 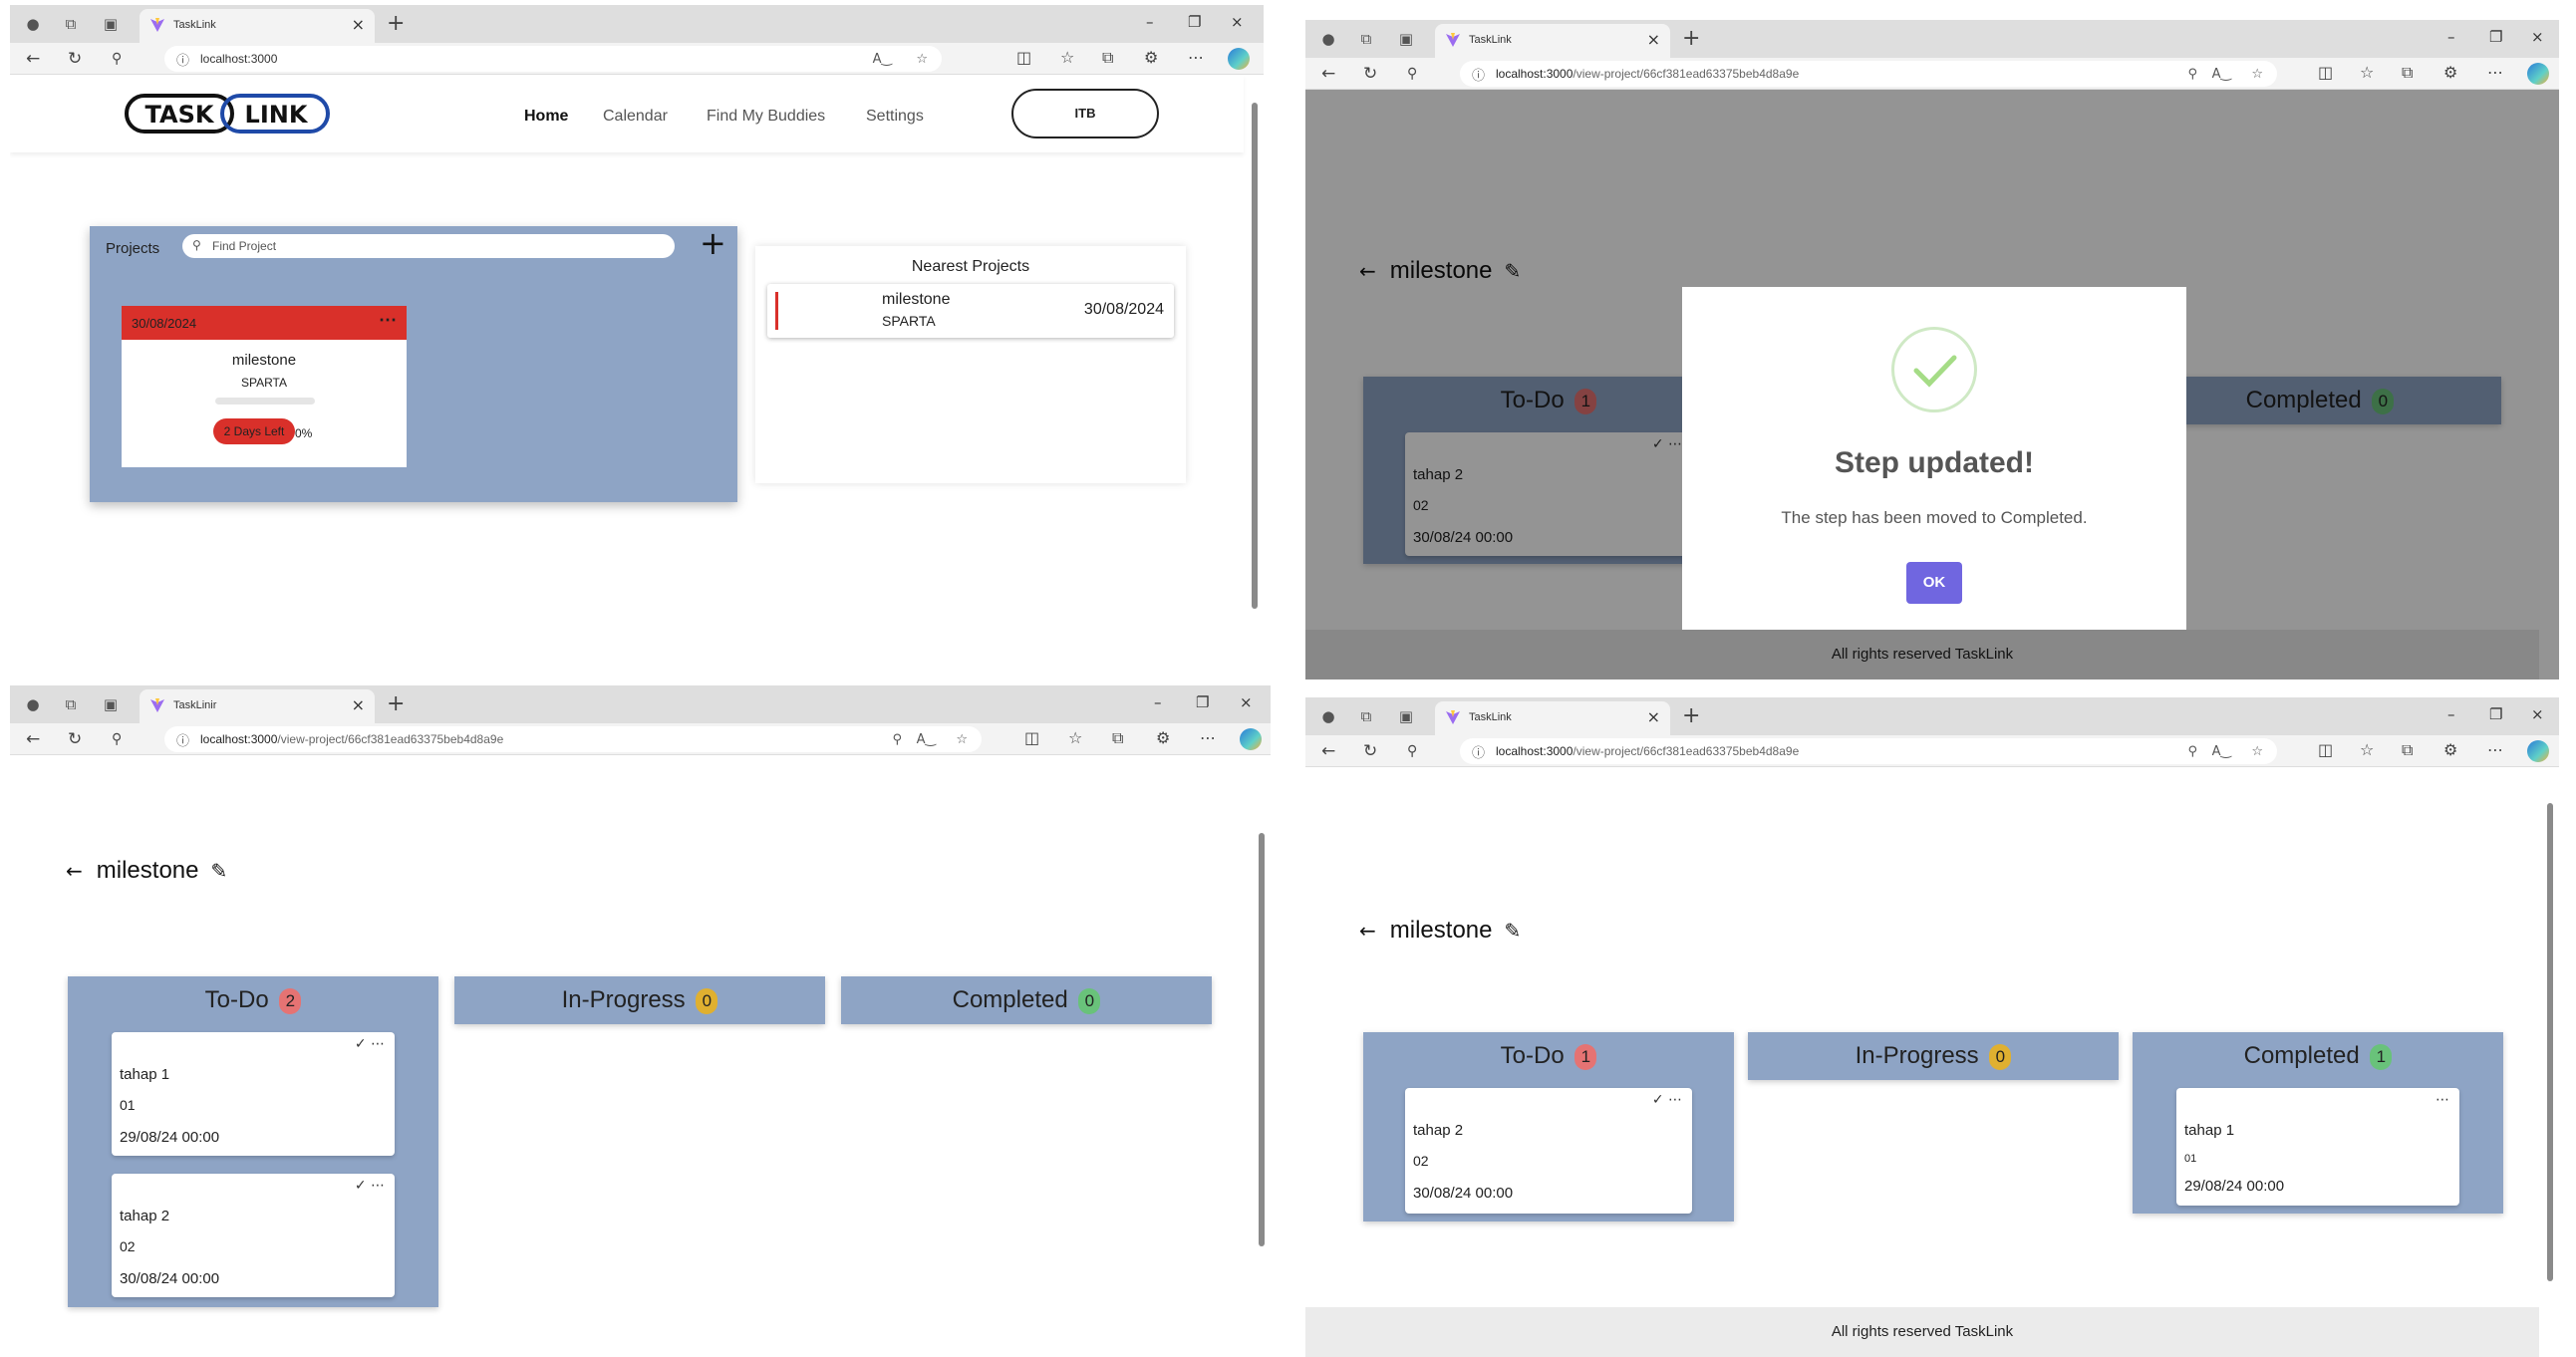 I want to click on nav-home: Home, so click(x=546, y=117).